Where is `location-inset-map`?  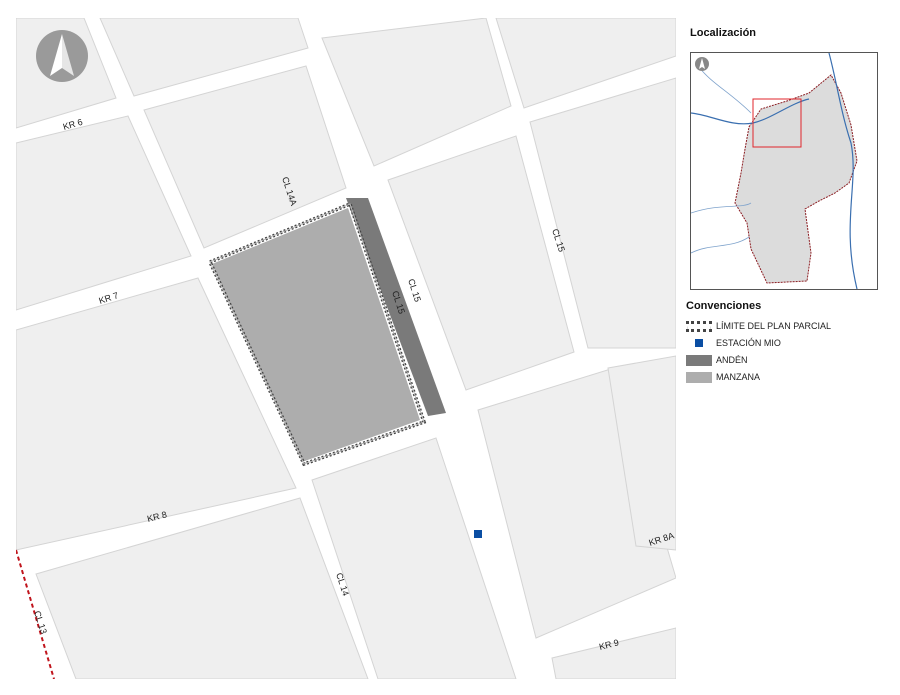
location-inset-map is located at coordinates (784, 171).